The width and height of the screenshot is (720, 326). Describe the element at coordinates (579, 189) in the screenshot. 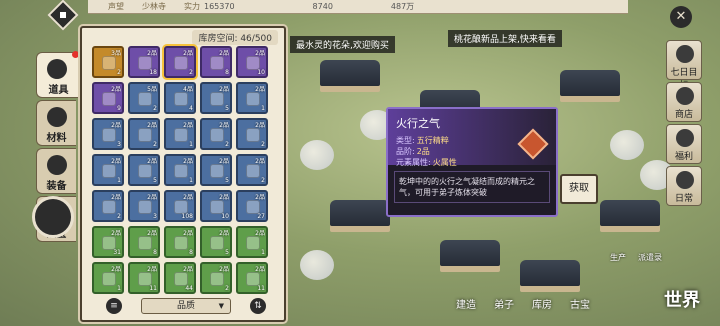

I see `acquire-button: 获取` at that location.